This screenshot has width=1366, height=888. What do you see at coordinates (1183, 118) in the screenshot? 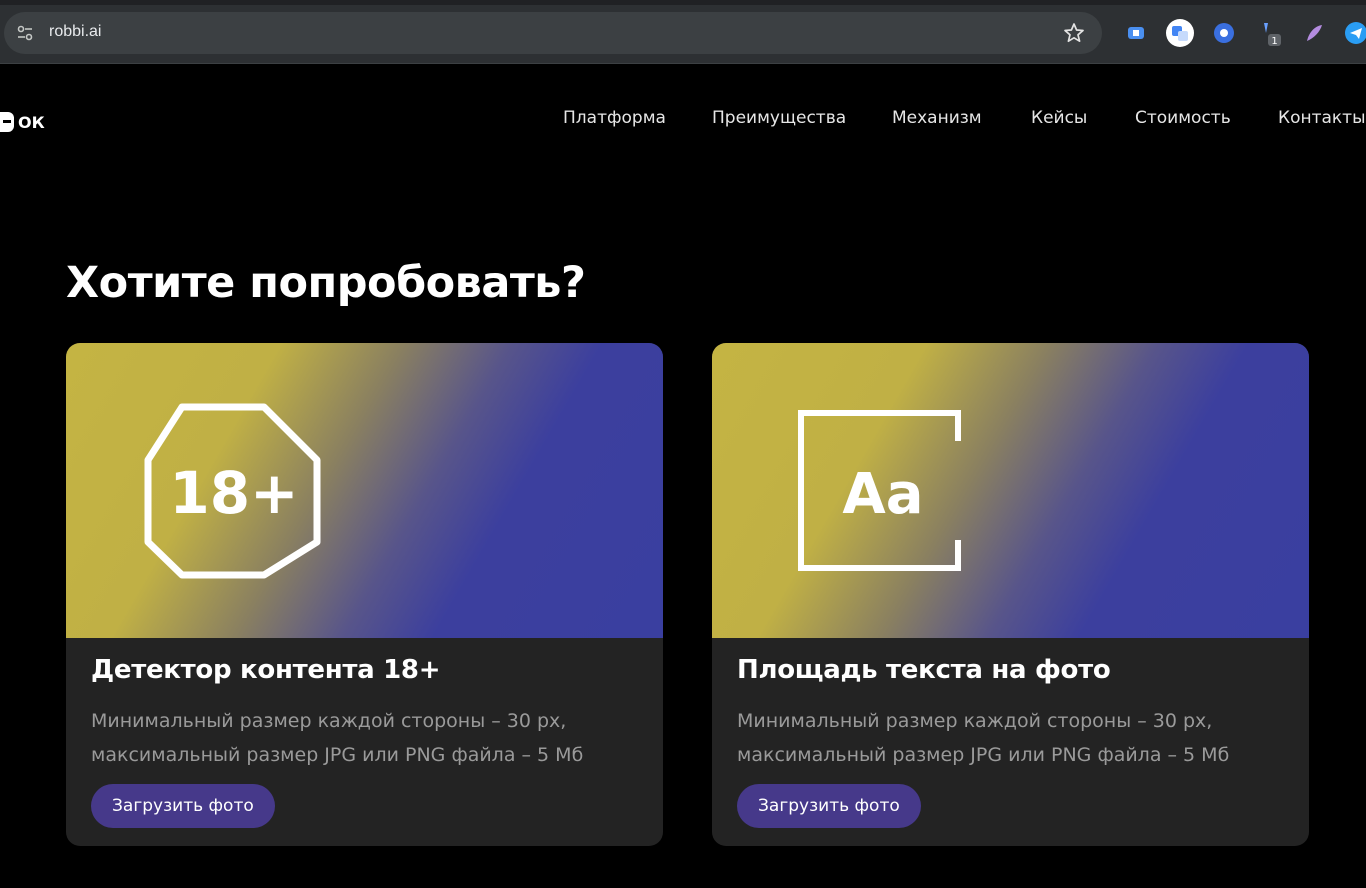
I see `nav-link-pricing: Стоимость` at bounding box center [1183, 118].